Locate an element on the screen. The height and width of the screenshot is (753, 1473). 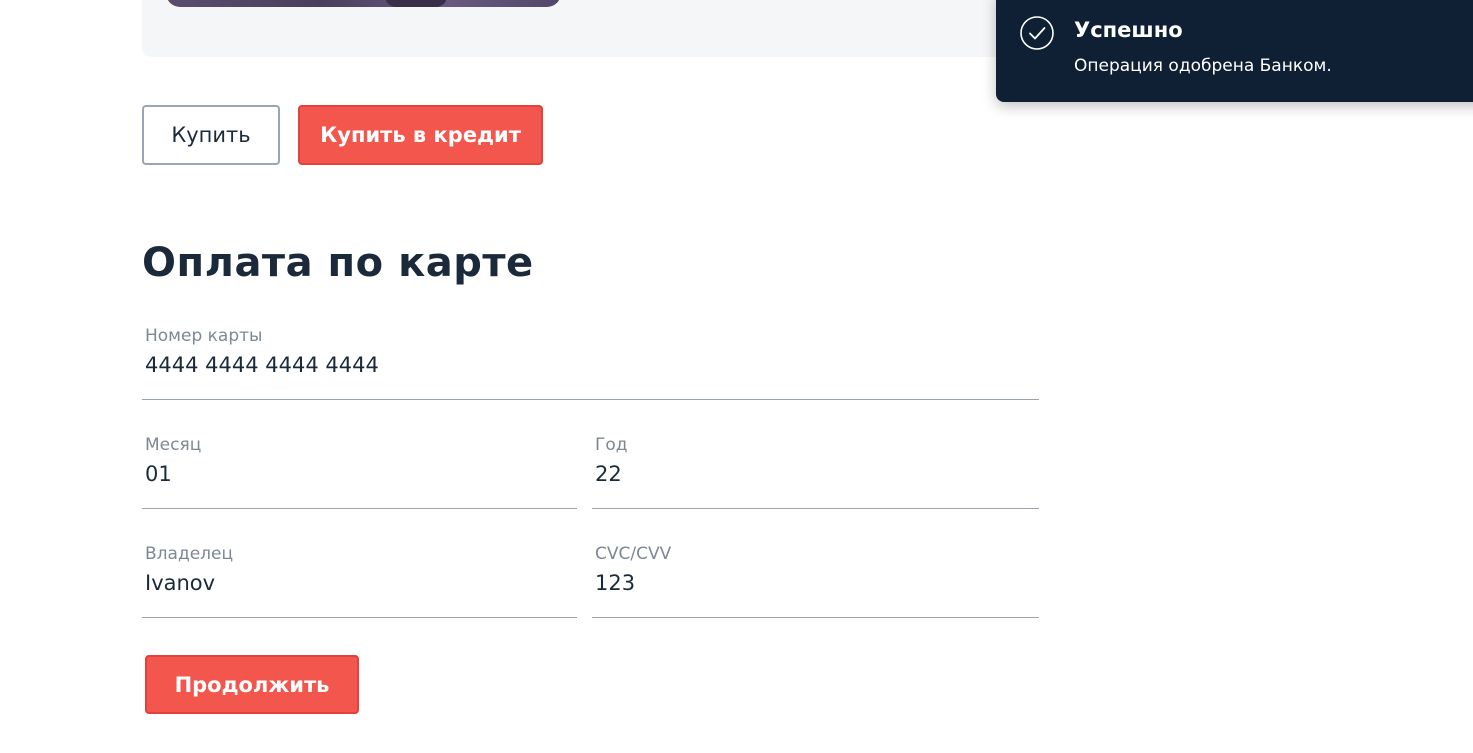
cvc-label: CVC/CVV is located at coordinates (633, 554).